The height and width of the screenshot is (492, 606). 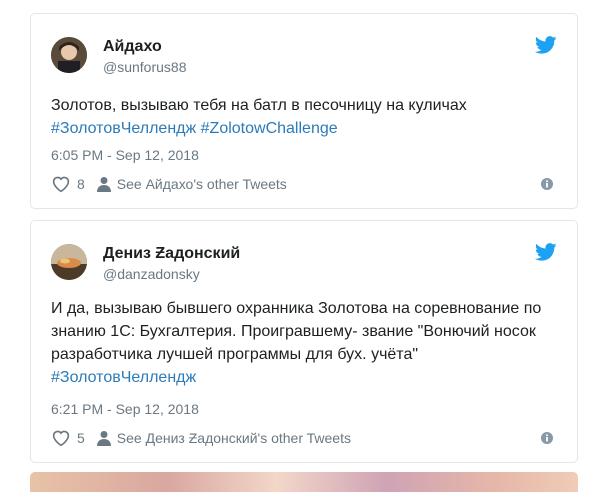 What do you see at coordinates (171, 254) in the screenshot?
I see `author-name: Дениз Ƶадонский` at bounding box center [171, 254].